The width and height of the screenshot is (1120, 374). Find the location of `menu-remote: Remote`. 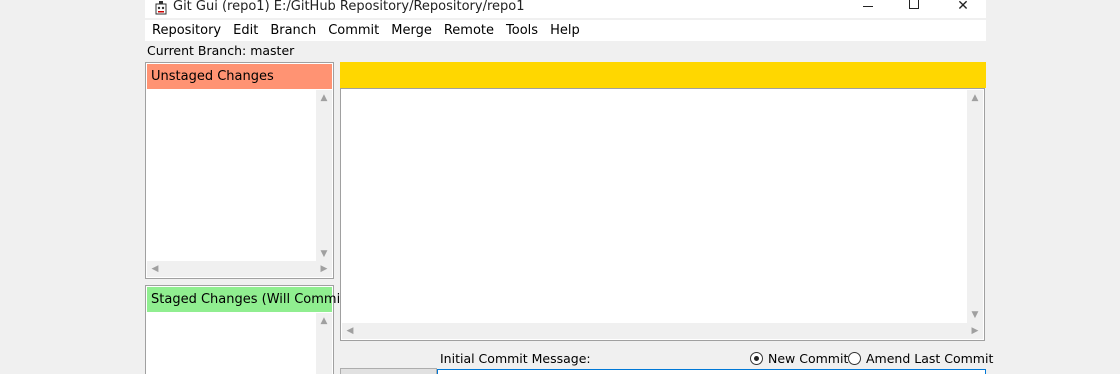

menu-remote: Remote is located at coordinates (469, 30).